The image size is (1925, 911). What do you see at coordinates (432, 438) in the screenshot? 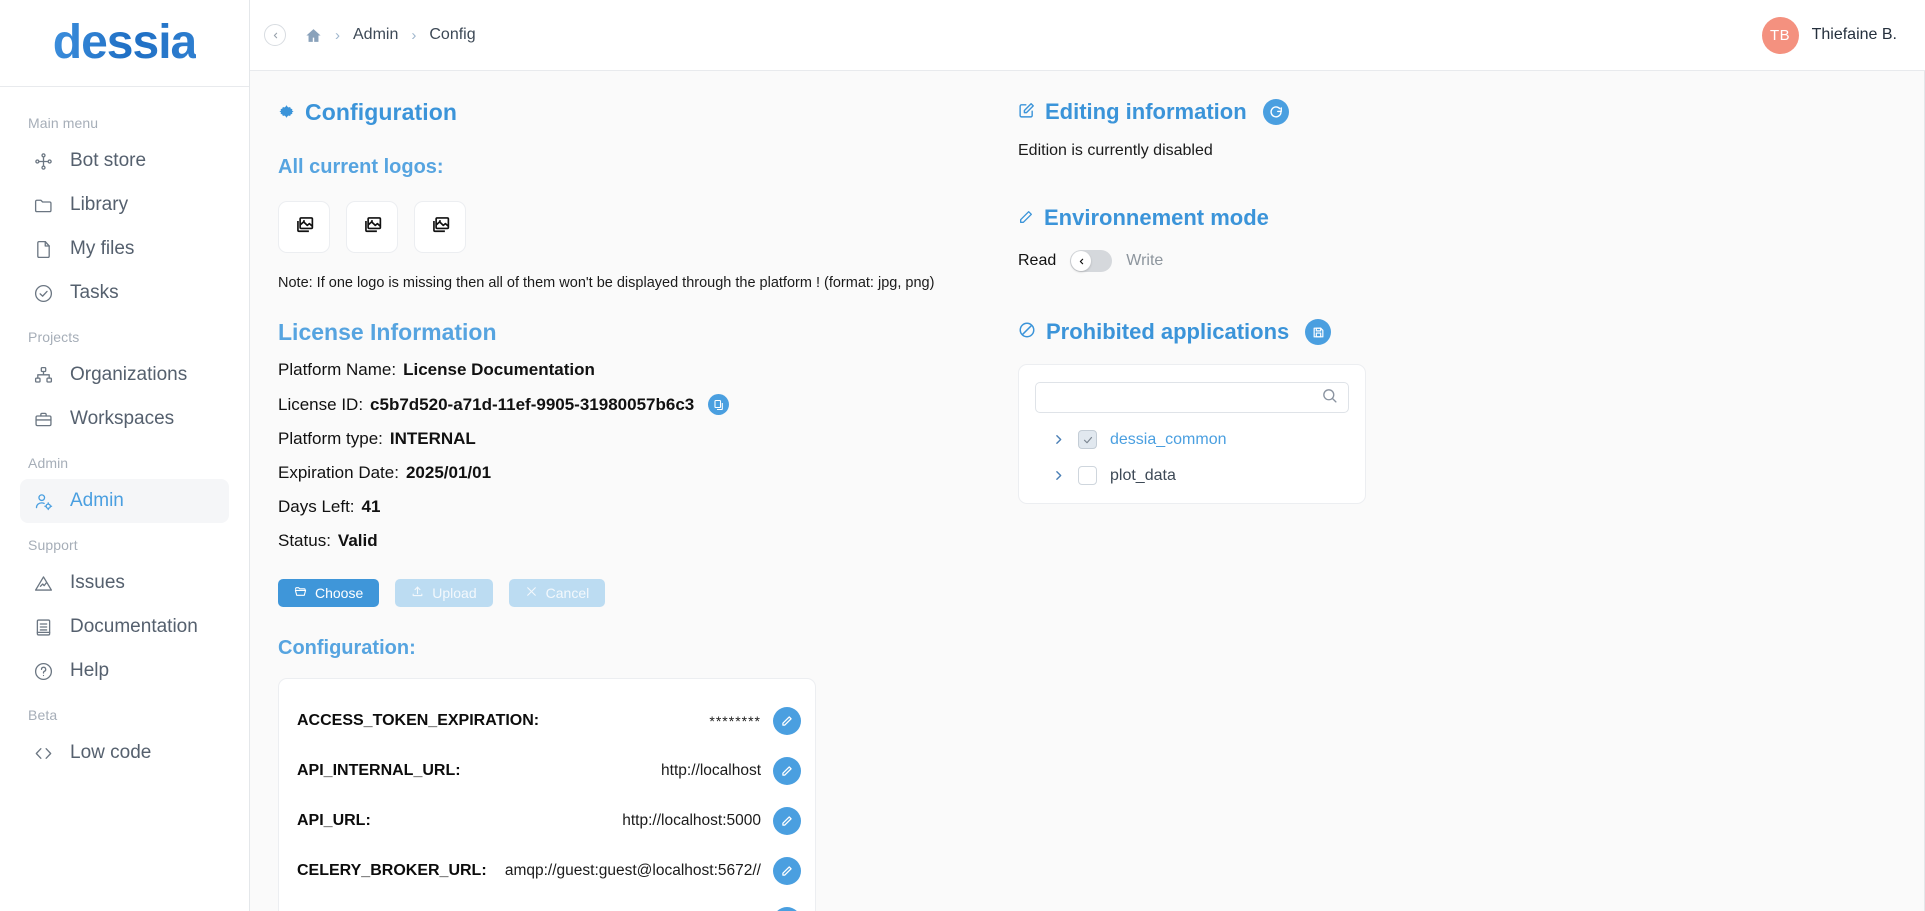
I see `license-field-value: INTERNAL` at bounding box center [432, 438].